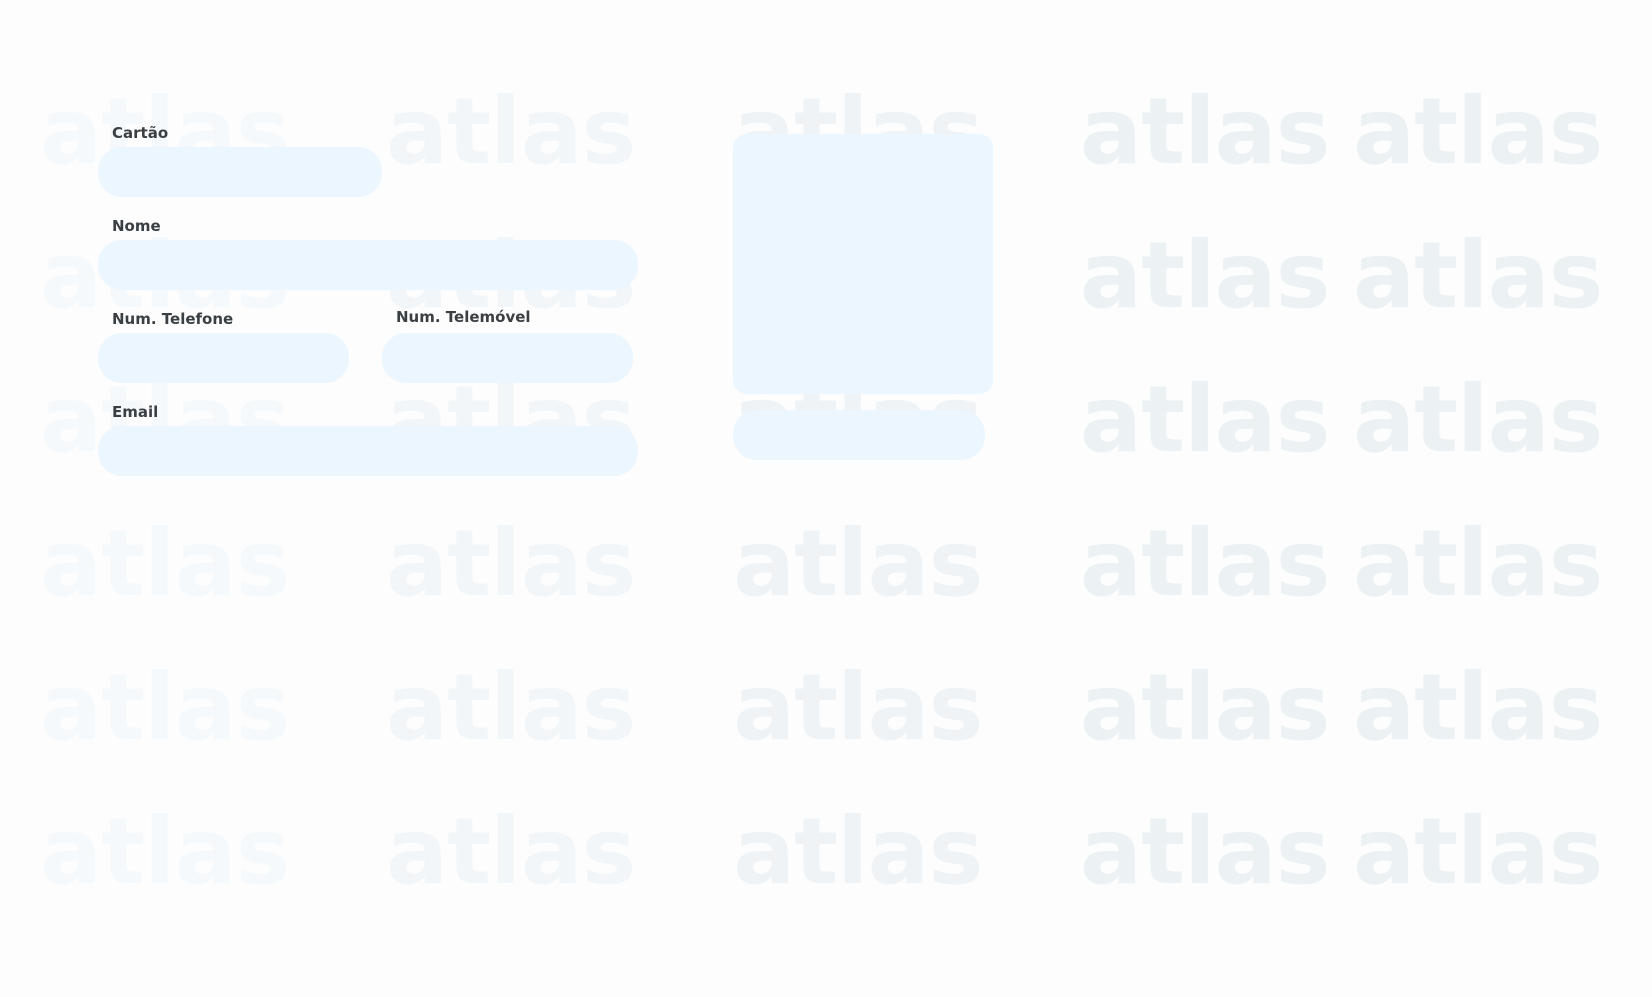 This screenshot has height=997, width=1652. I want to click on mobile-input, so click(507, 358).